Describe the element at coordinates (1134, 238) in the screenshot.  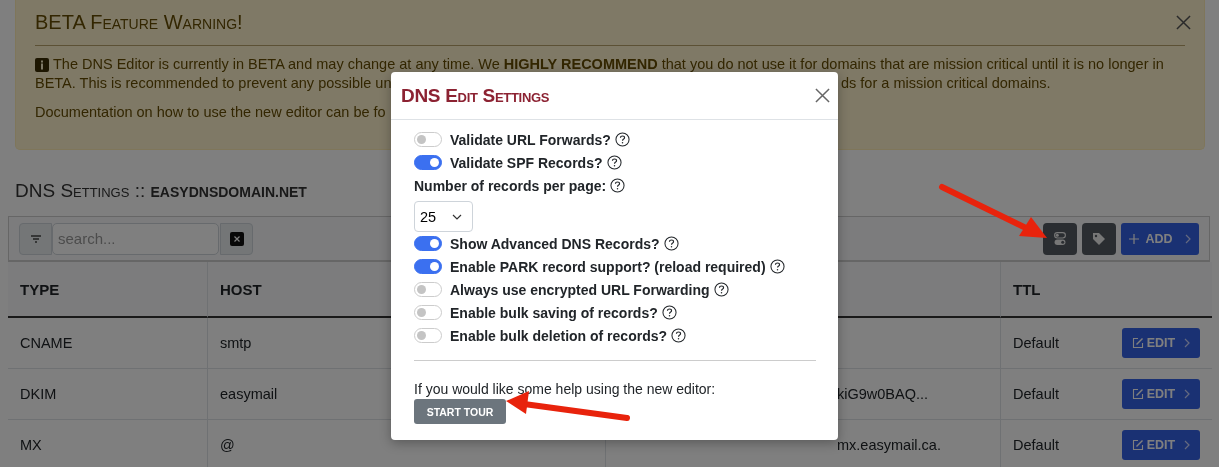
I see `plus-icon` at that location.